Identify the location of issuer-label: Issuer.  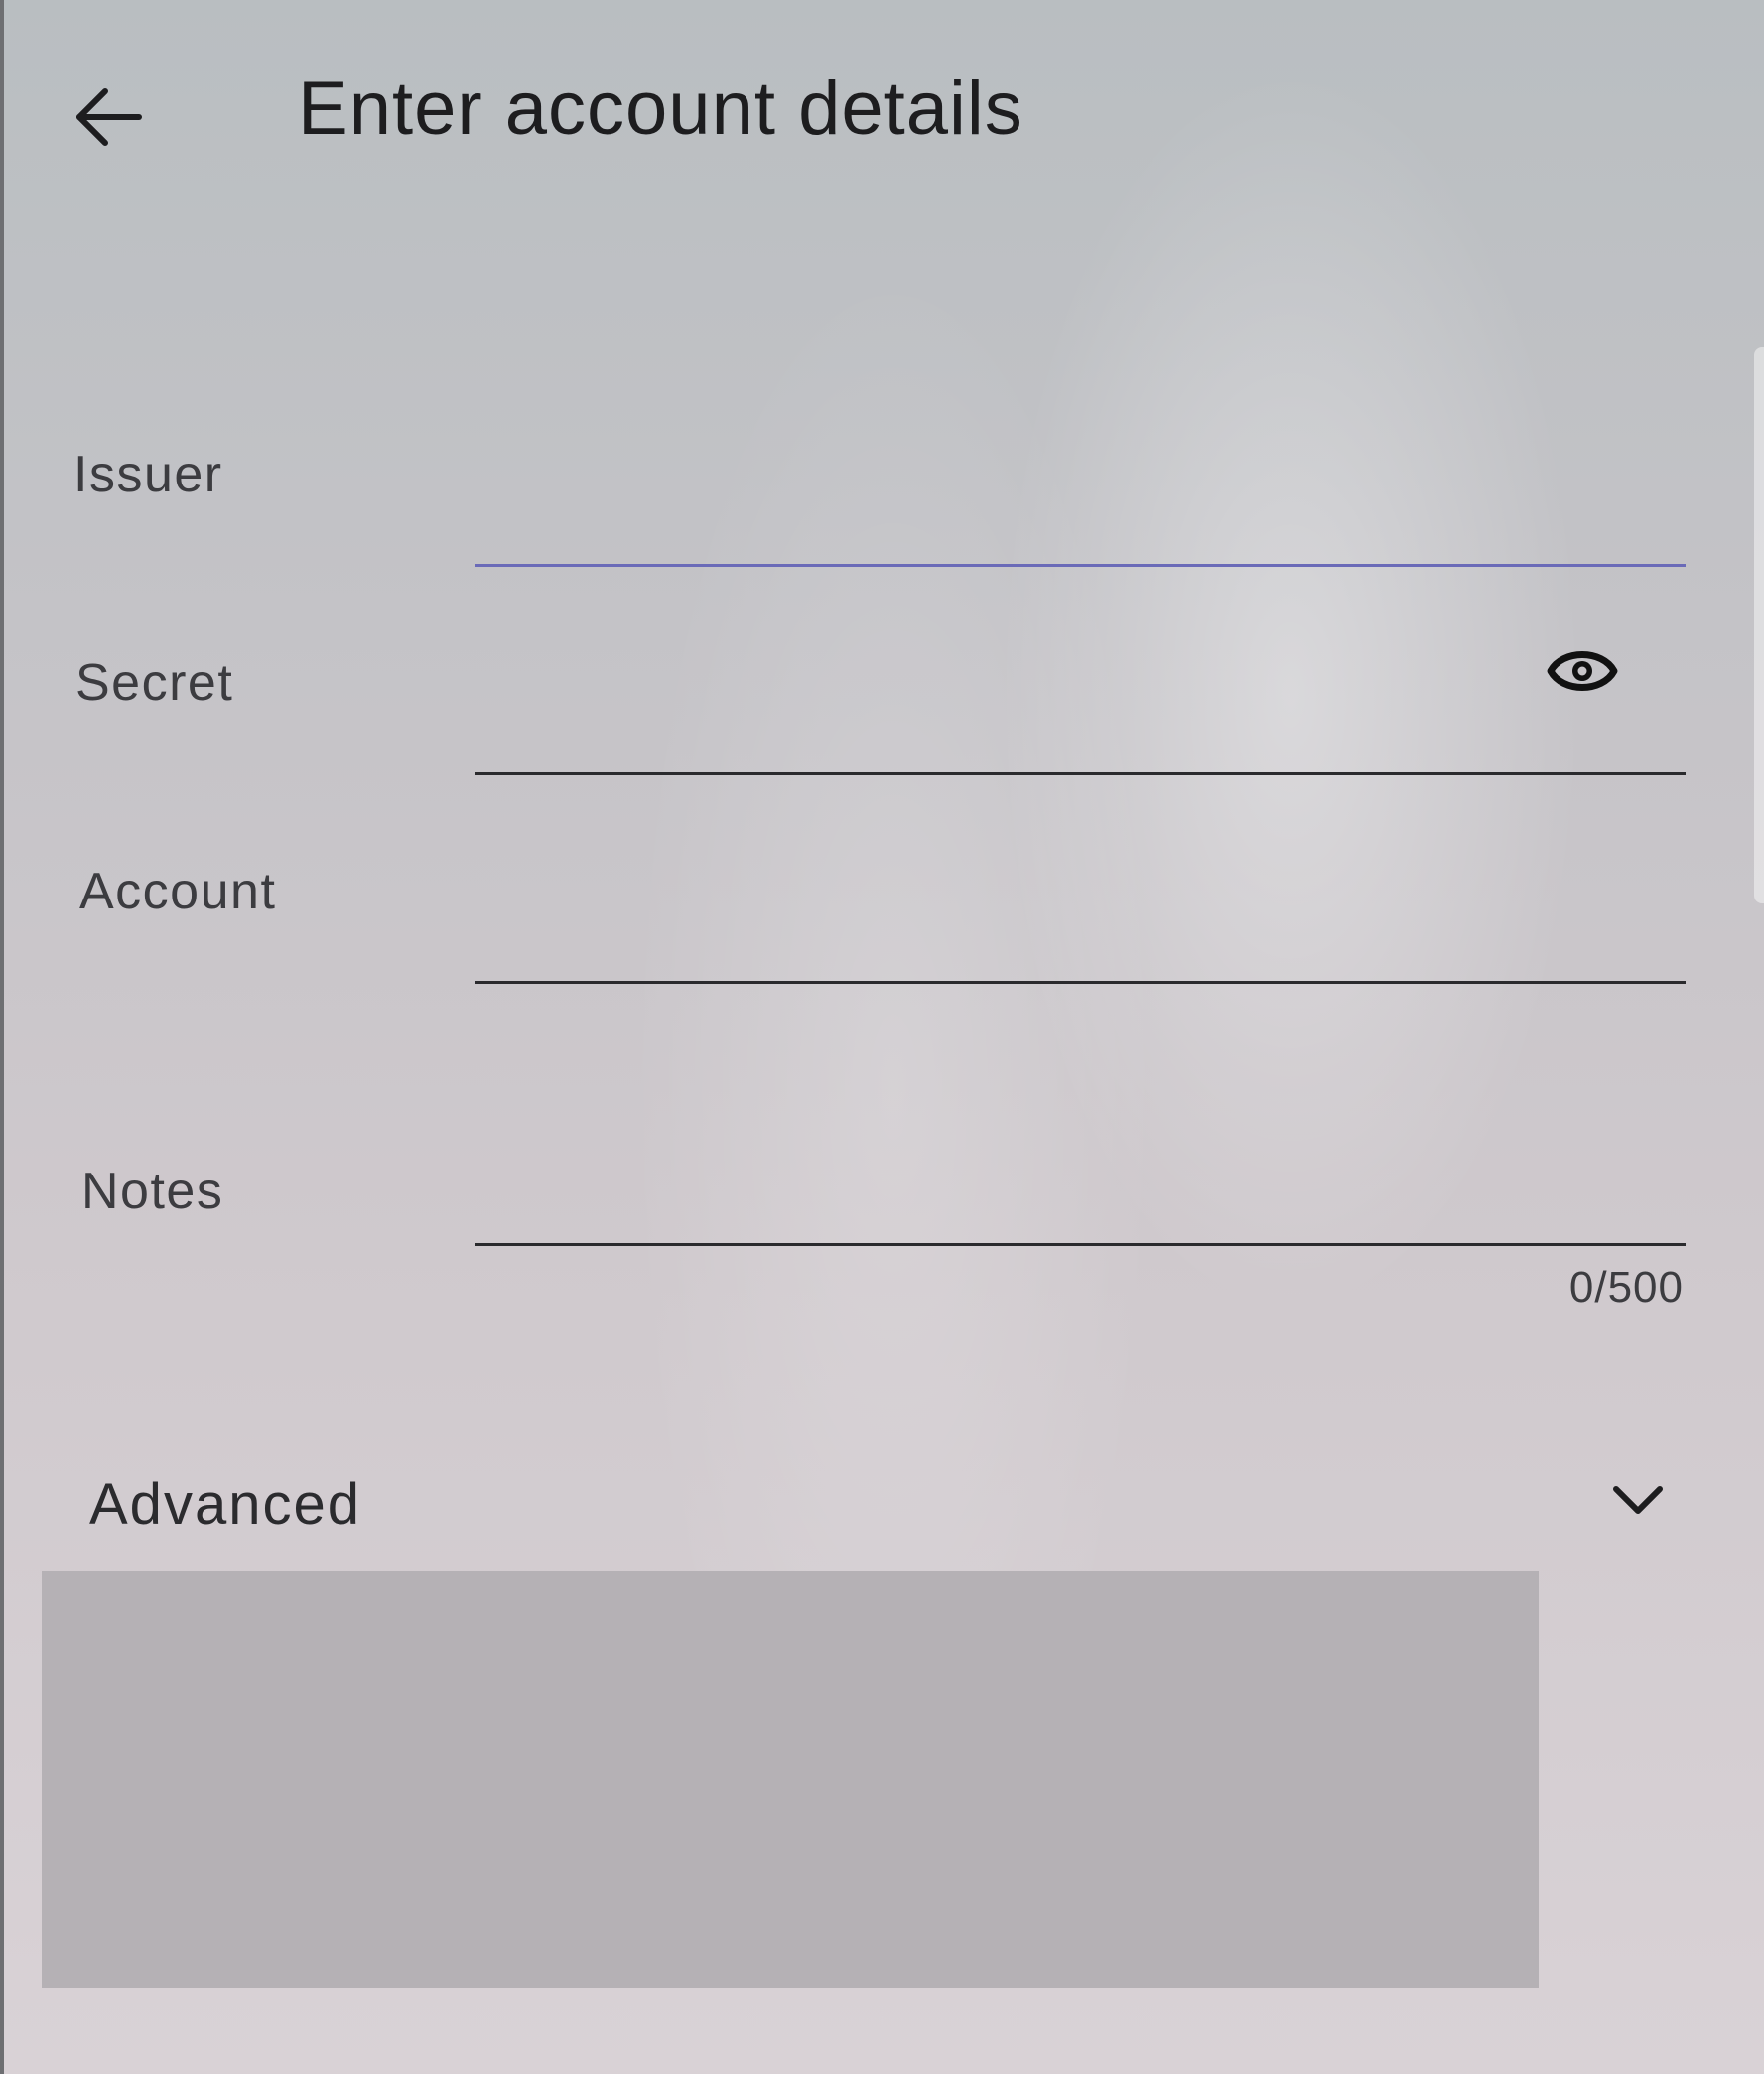
(148, 475).